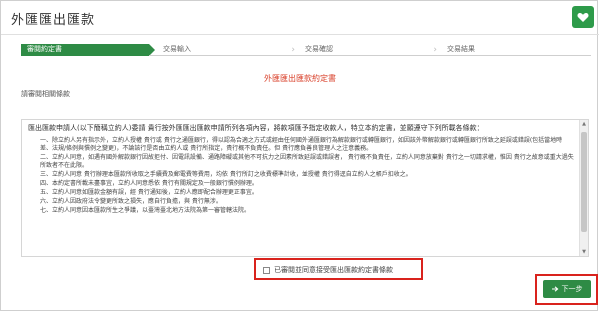 The height and width of the screenshot is (313, 600). Describe the element at coordinates (554, 289) in the screenshot. I see `arrow-right-icon` at that location.